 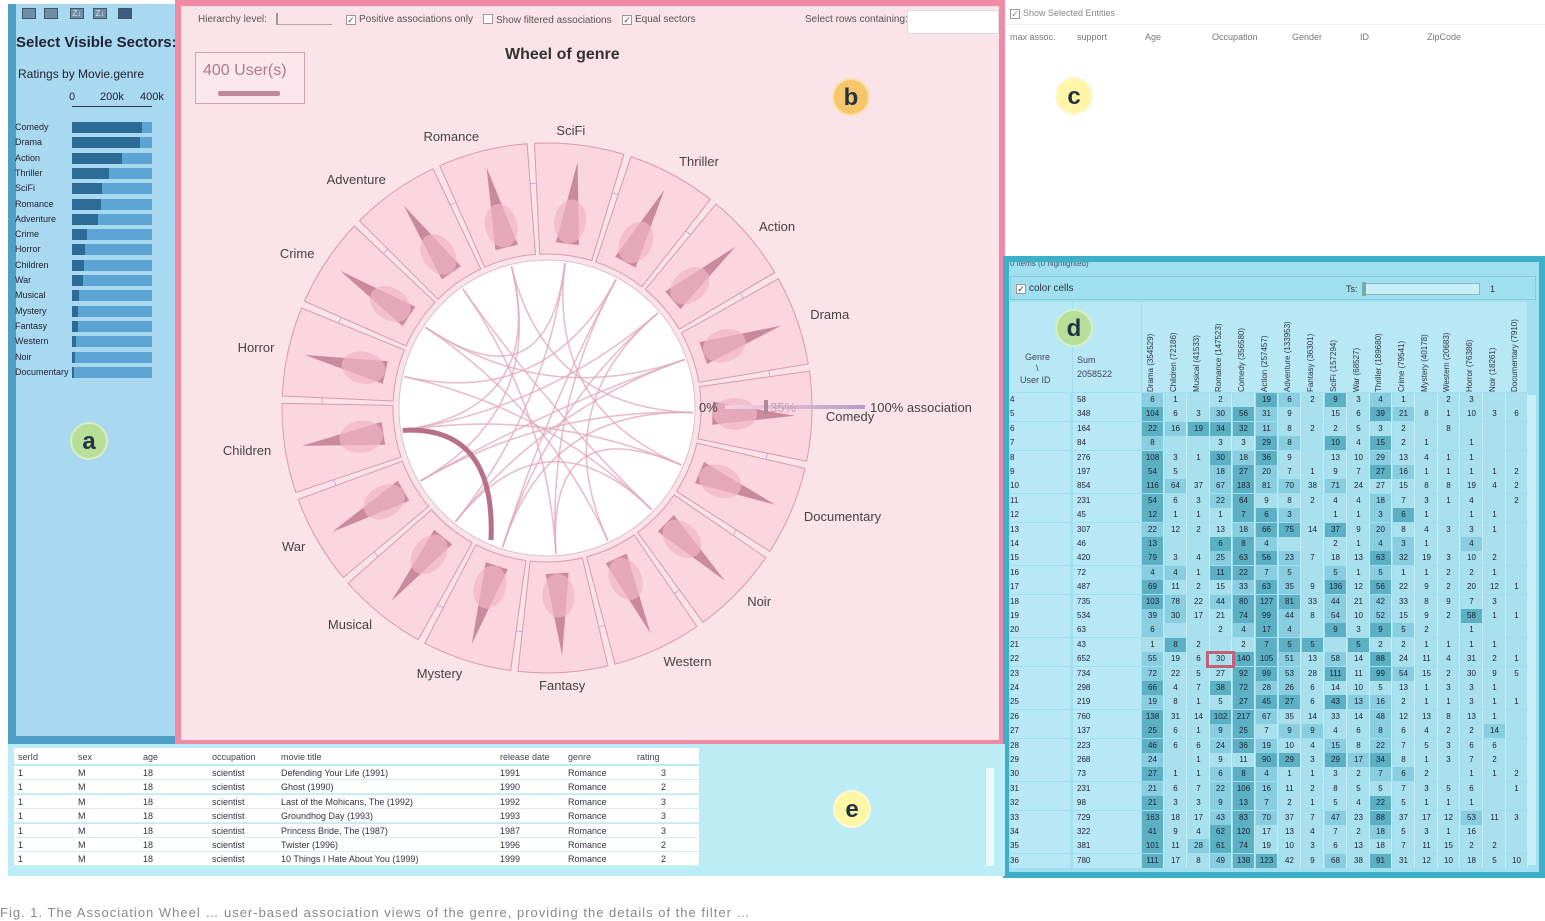 I want to click on matrix-cell: 19, so click(x=1153, y=702).